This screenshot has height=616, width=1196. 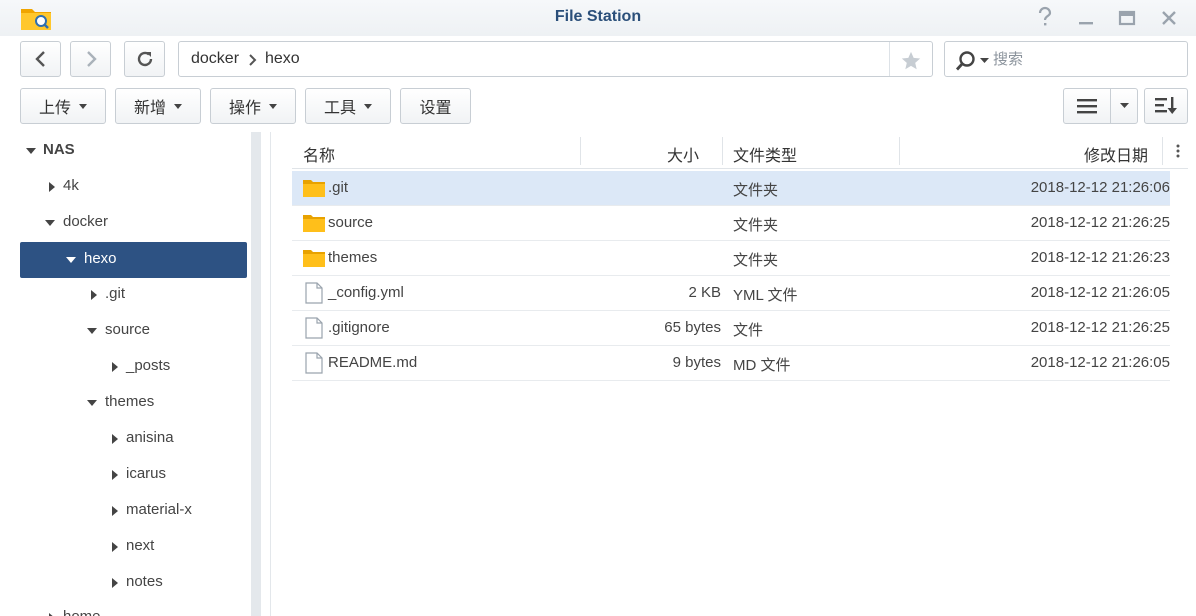 I want to click on settings-button: 设置, so click(x=435, y=106).